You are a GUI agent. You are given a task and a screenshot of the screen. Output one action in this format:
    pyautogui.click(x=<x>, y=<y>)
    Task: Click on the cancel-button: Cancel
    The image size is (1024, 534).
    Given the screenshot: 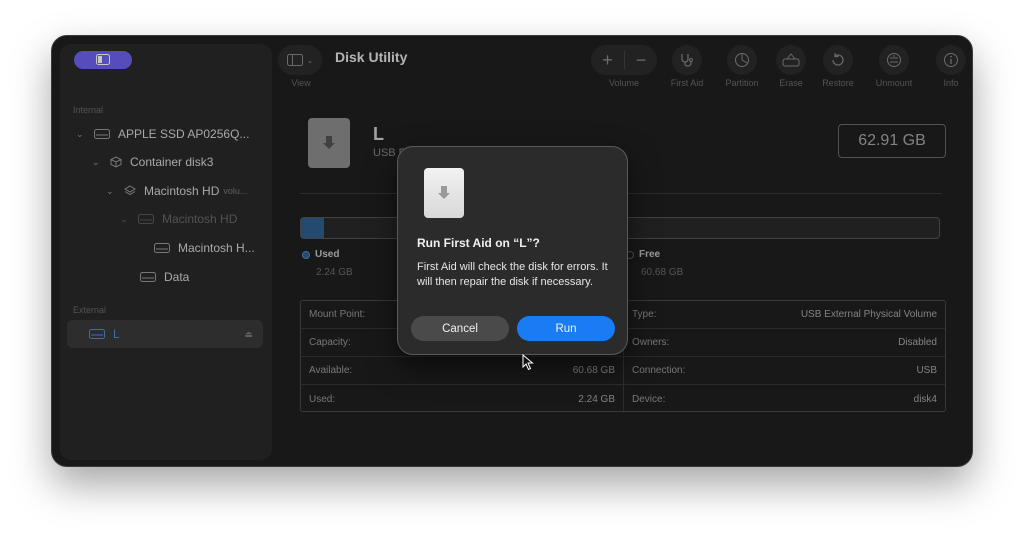 What is the action you would take?
    pyautogui.click(x=460, y=328)
    